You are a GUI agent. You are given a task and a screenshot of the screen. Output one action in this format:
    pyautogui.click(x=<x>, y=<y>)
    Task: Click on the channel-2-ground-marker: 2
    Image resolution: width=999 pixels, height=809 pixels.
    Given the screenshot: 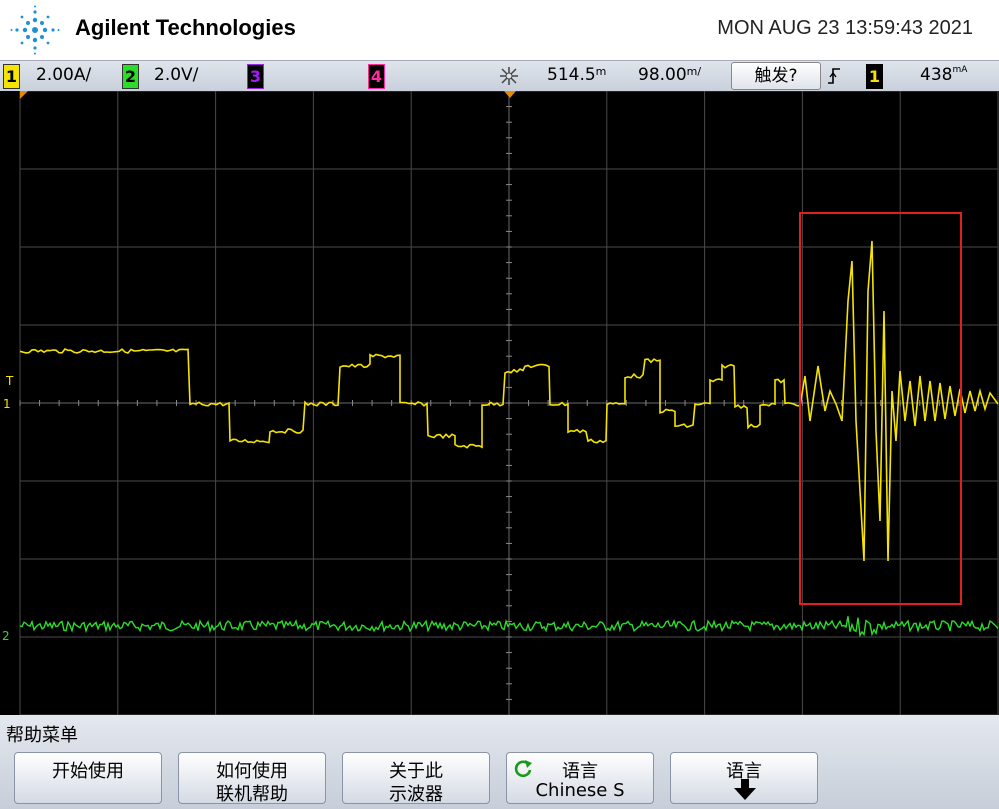 What is the action you would take?
    pyautogui.click(x=6, y=636)
    